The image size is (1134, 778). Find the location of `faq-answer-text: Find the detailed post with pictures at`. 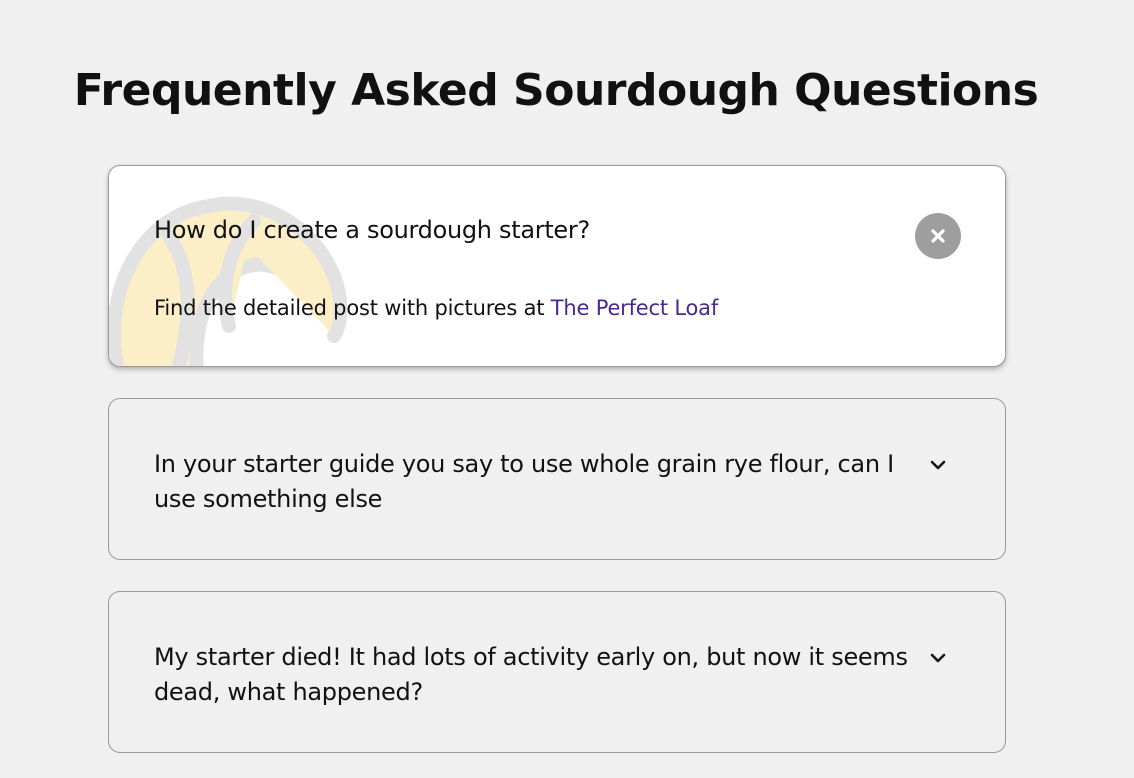

faq-answer-text: Find the detailed post with pictures at is located at coordinates (352, 308).